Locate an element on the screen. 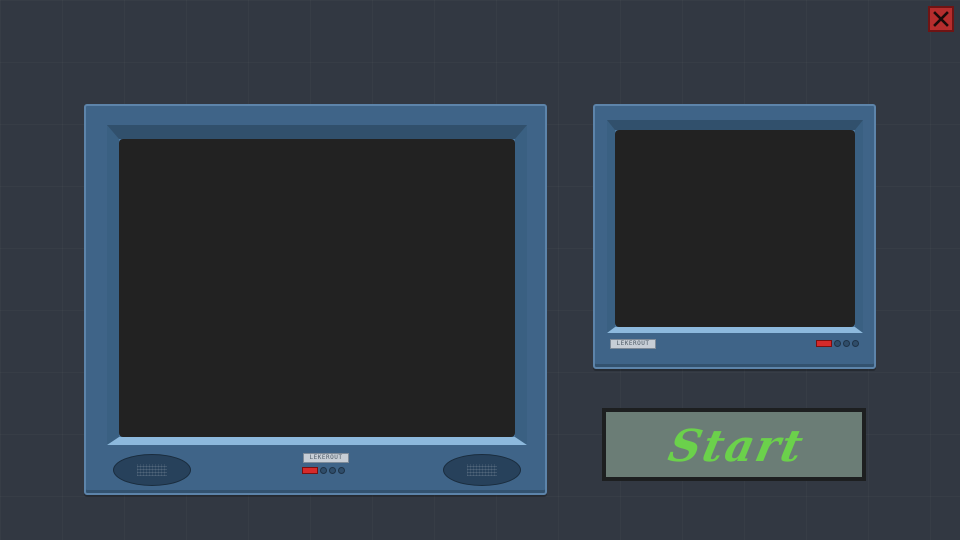 This screenshot has width=960, height=540. small-monitor-screen is located at coordinates (735, 228).